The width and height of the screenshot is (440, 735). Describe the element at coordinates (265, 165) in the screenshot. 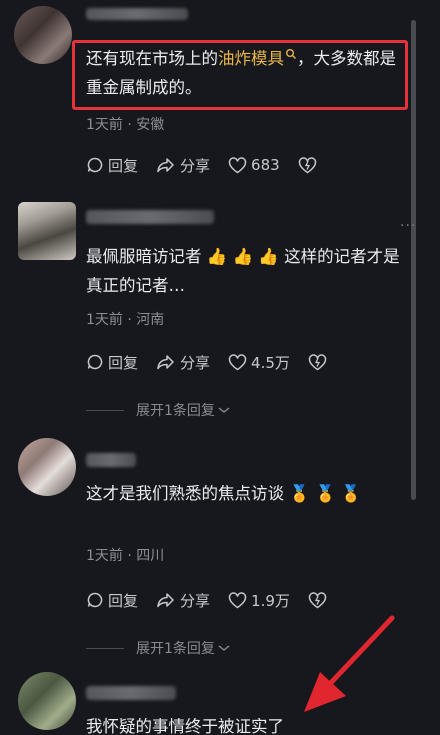

I see `like-count: 683` at that location.